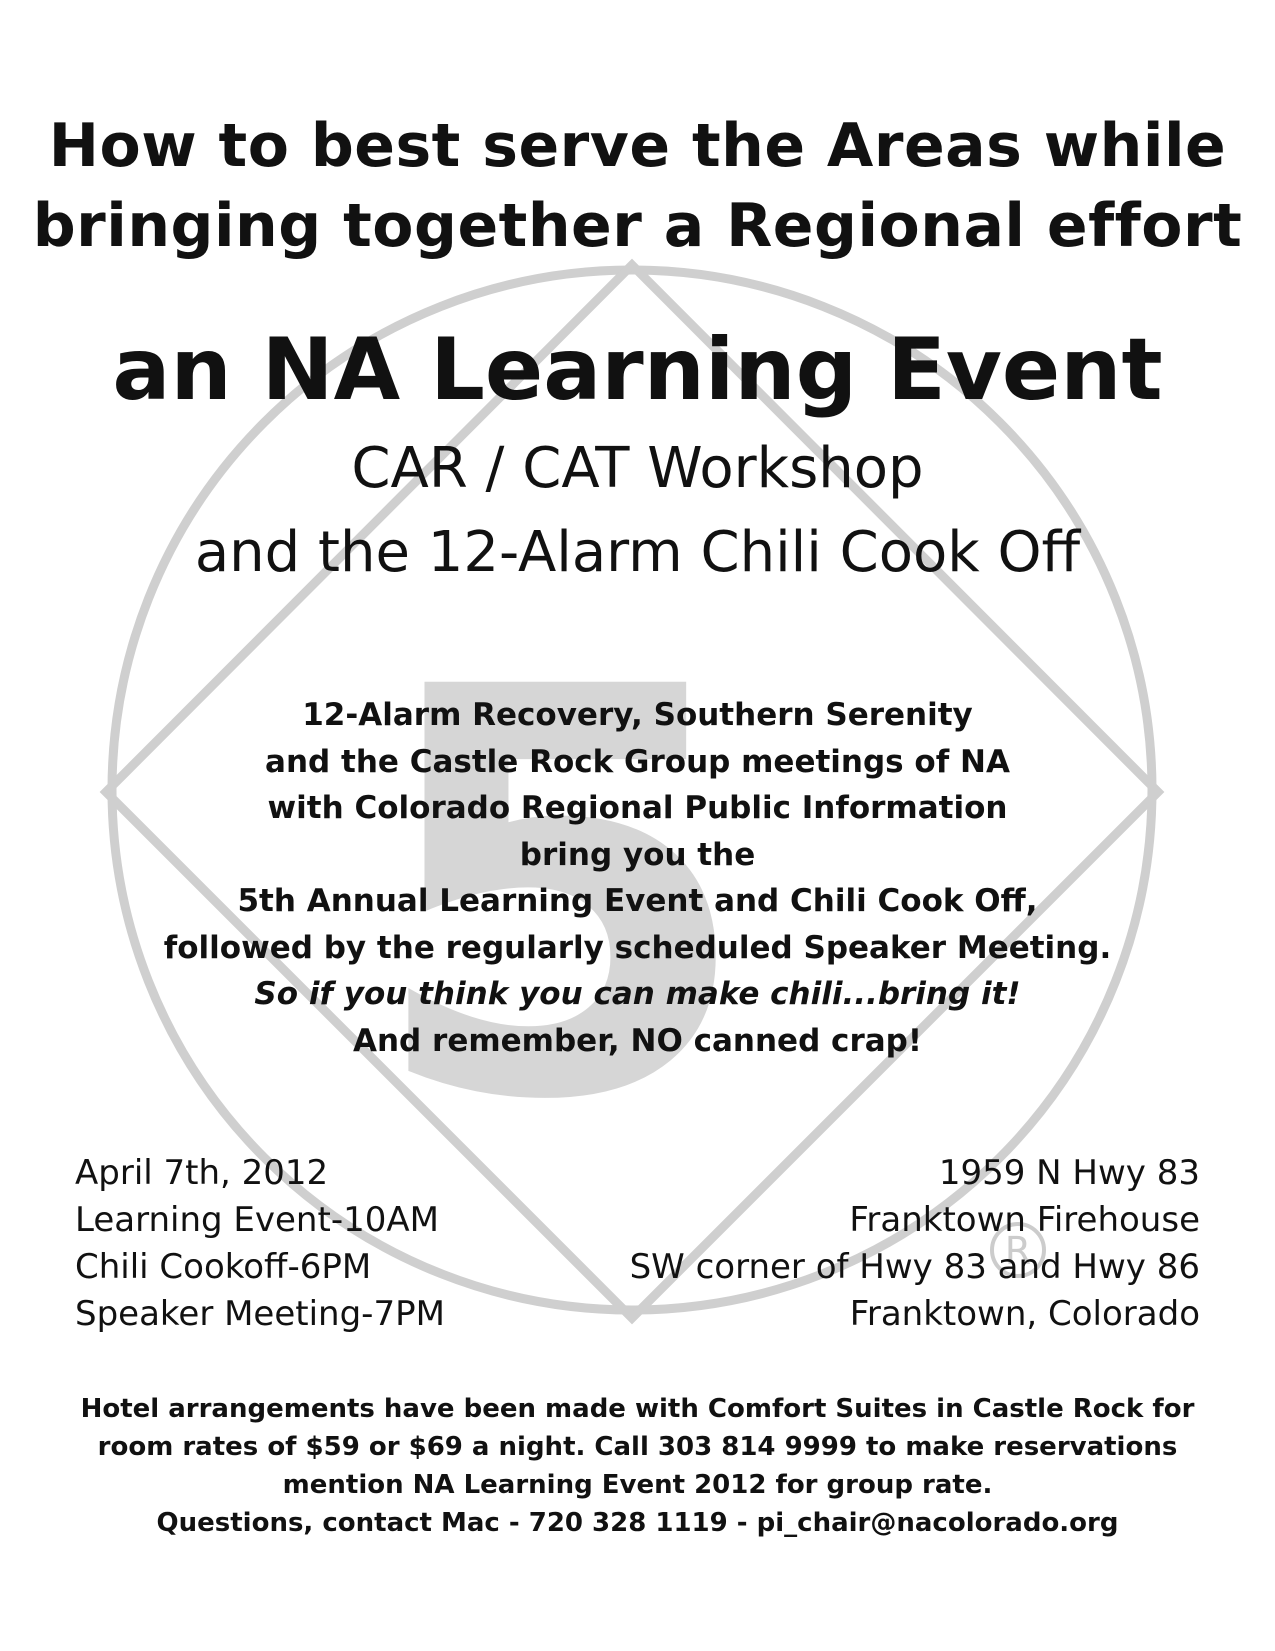 The image size is (1275, 1651). I want to click on workshop-subtitle: CAR / CAT Workshop, so click(637, 468).